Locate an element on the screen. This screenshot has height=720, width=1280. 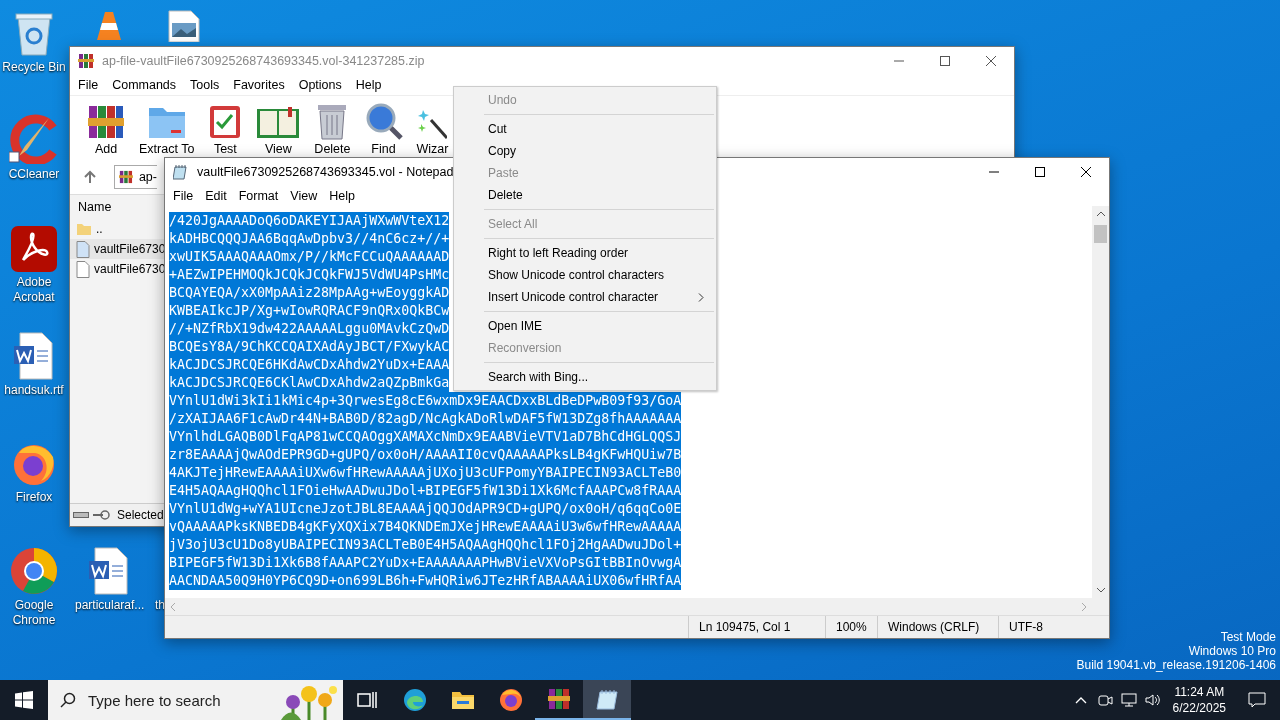
system-notice-text: Build 19041.vb_release.191206-1406 is located at coordinates (1176, 665).